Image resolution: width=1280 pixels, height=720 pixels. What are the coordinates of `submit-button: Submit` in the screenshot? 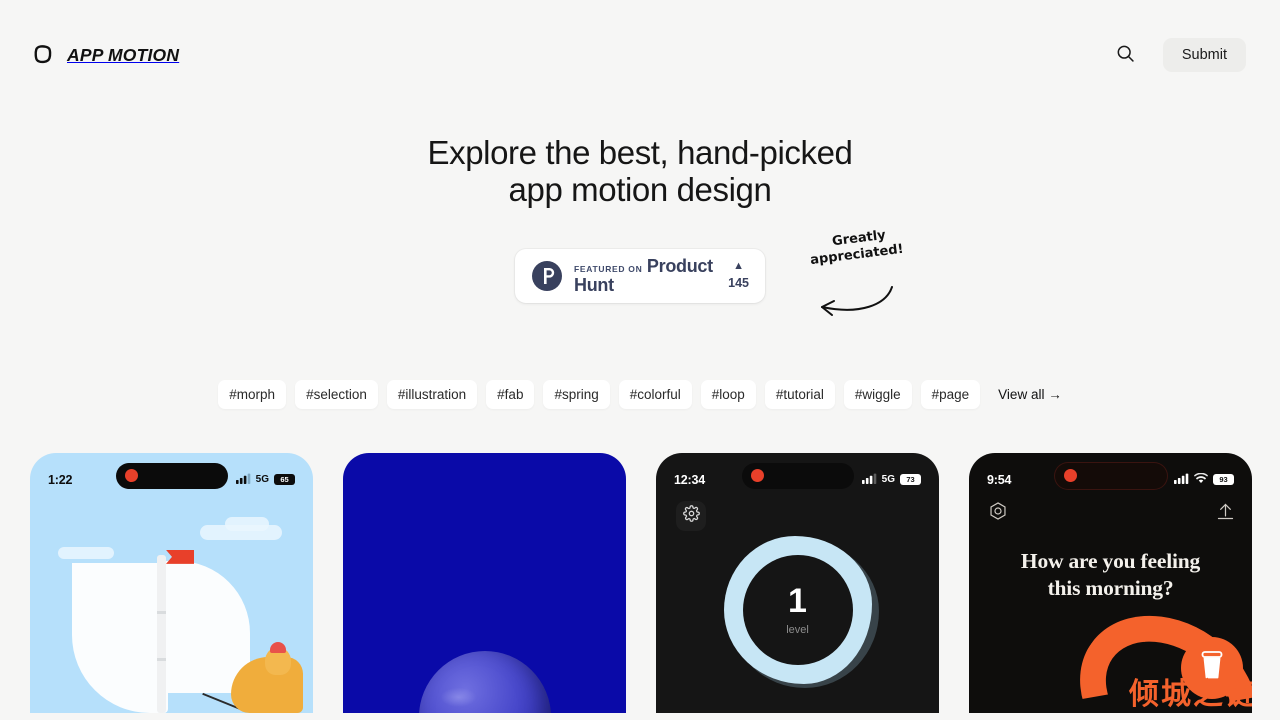 It's located at (1204, 55).